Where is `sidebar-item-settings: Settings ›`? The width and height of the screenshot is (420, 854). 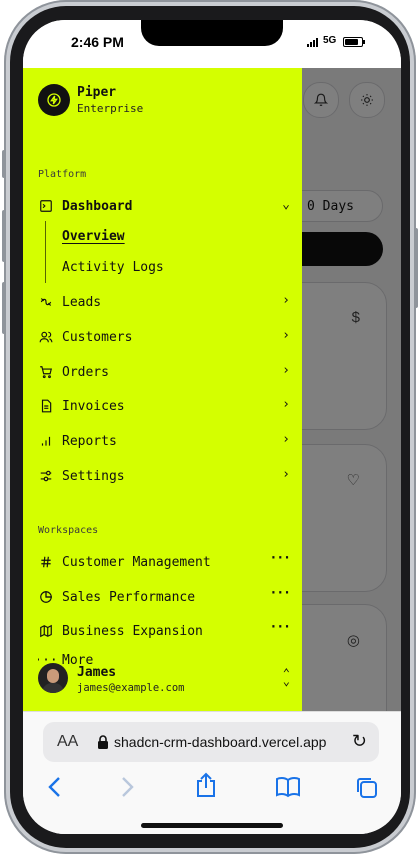 sidebar-item-settings: Settings › is located at coordinates (164, 476).